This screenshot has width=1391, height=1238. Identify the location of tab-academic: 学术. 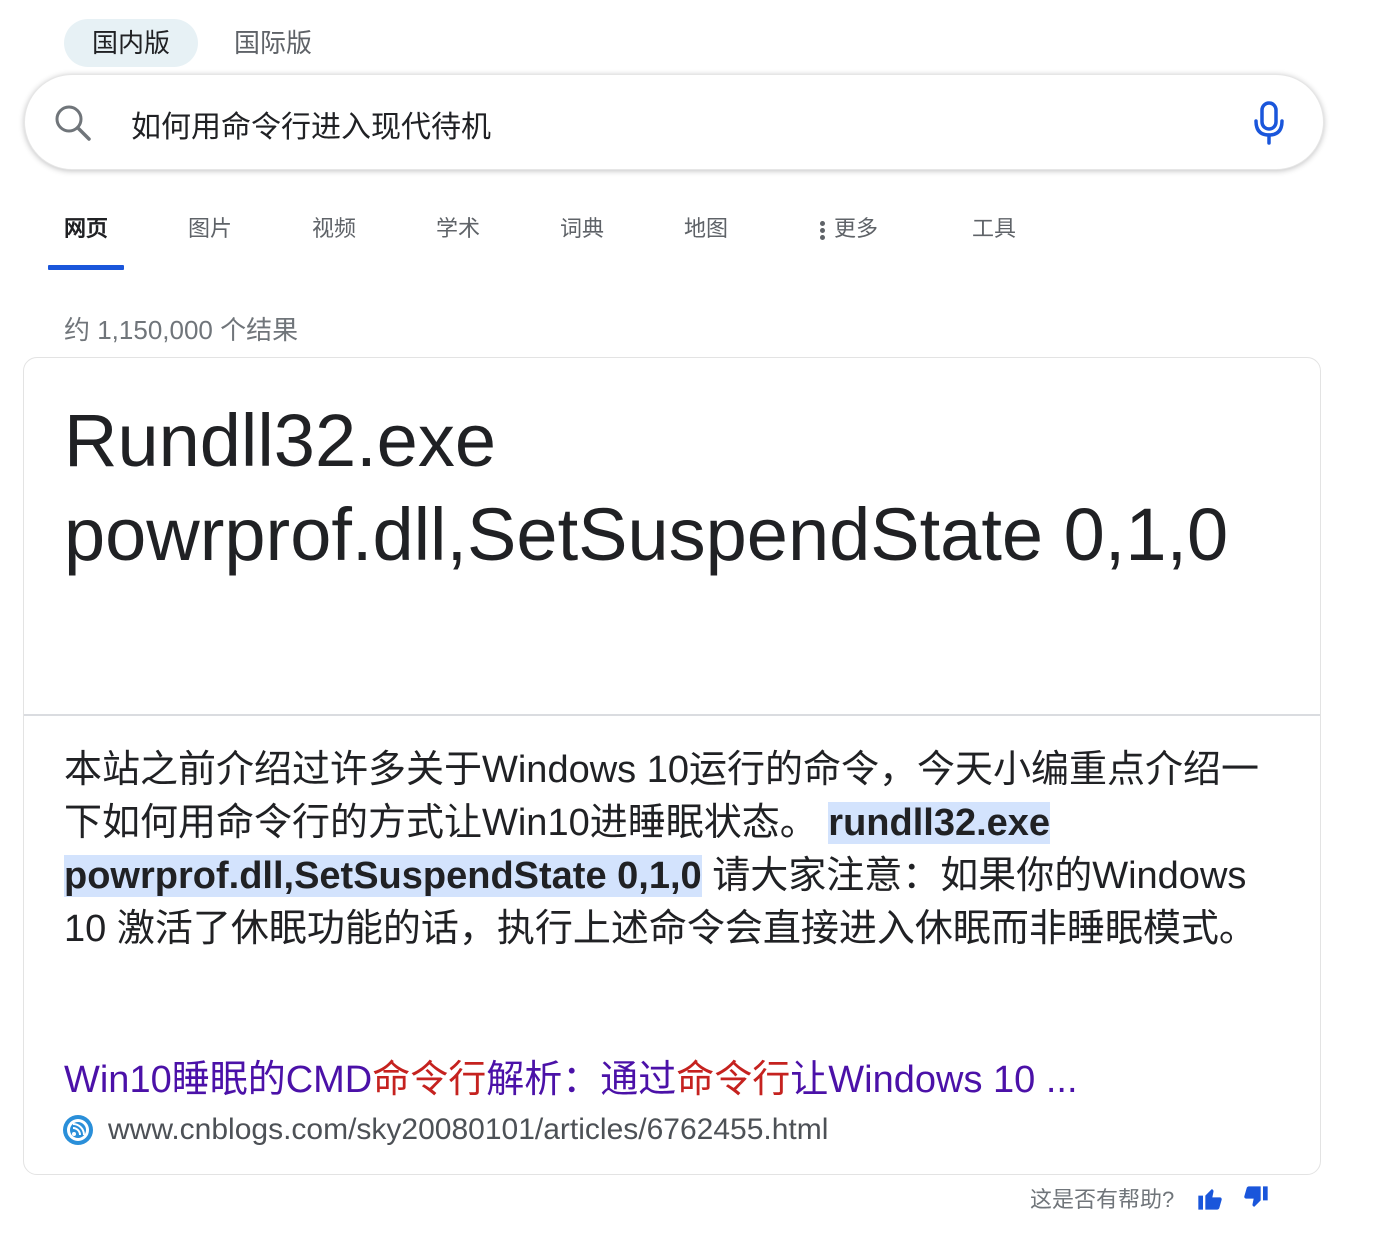
(458, 235).